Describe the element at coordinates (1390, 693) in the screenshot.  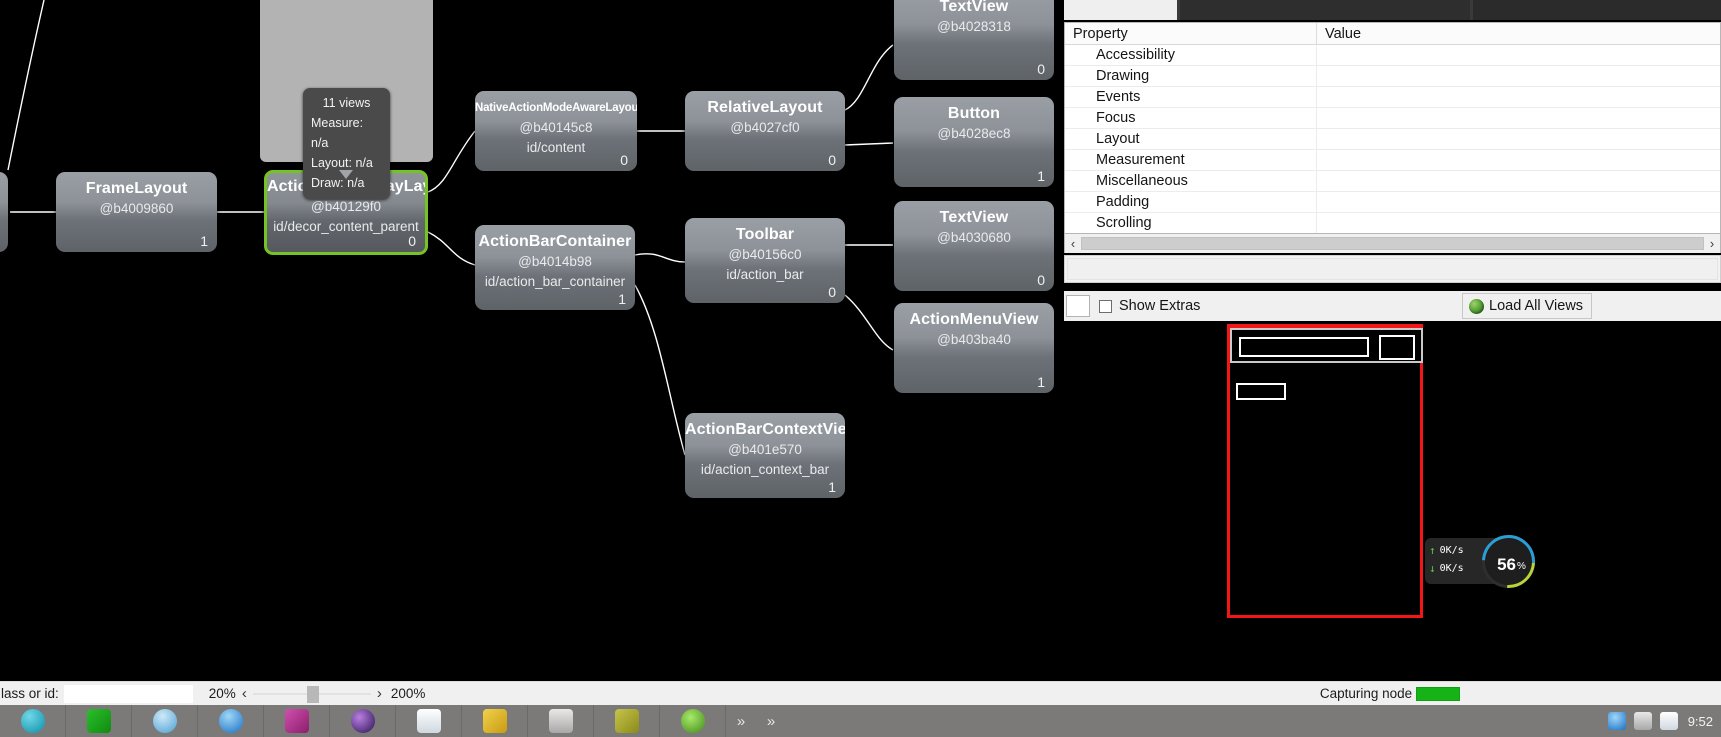
I see `status-bar: Capturing node` at that location.